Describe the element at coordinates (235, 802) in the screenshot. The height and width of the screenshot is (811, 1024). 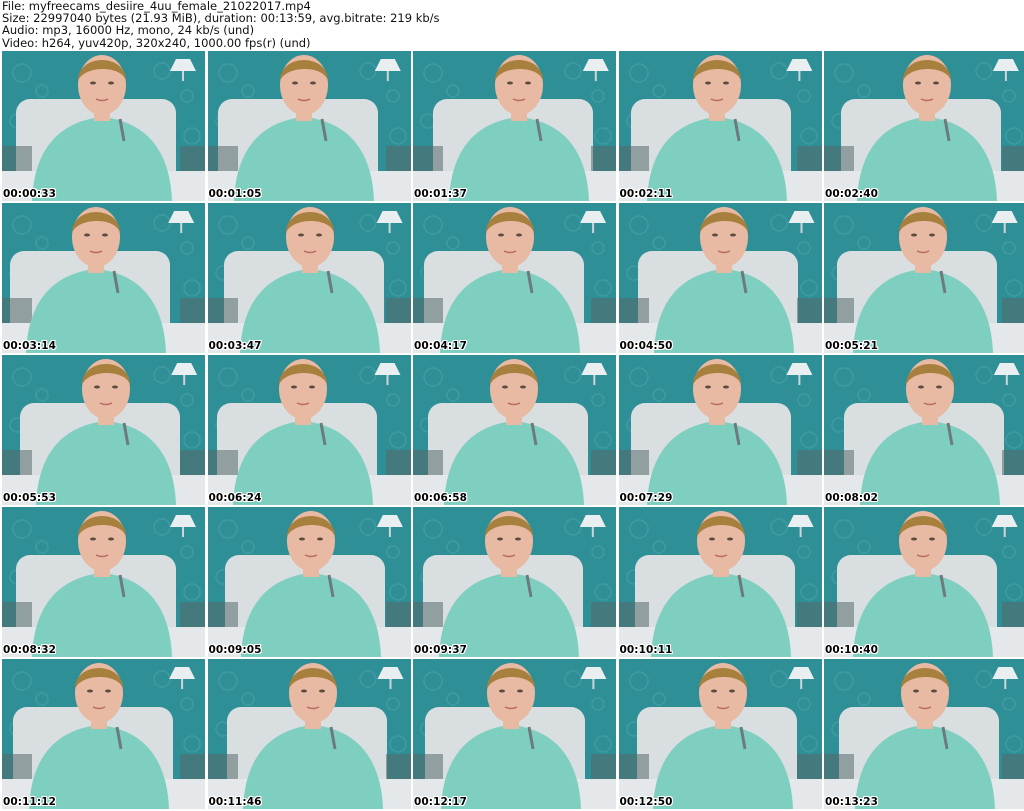
I see `thumbnail-timestamp: 00:11:46` at that location.